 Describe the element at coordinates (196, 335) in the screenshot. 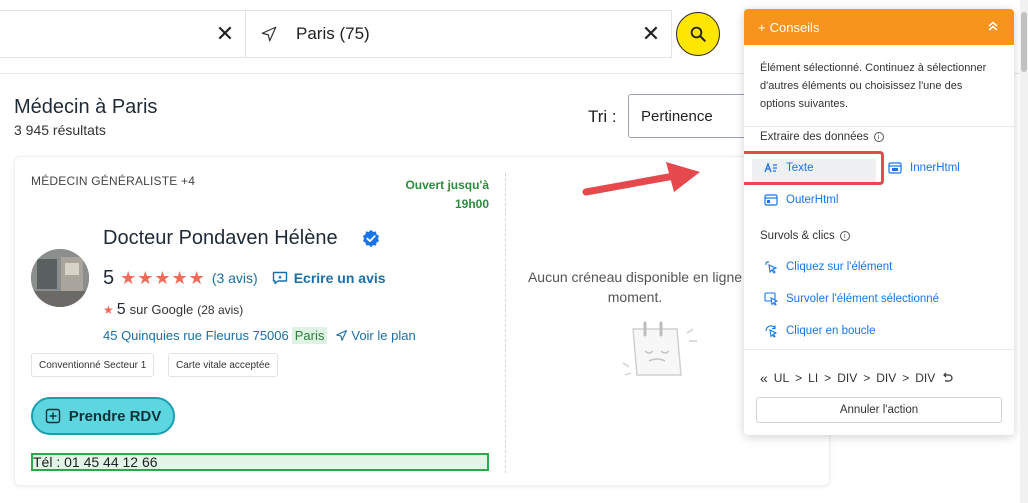

I see `address-text: 45 Quinquies rue Fleurus 75006` at that location.